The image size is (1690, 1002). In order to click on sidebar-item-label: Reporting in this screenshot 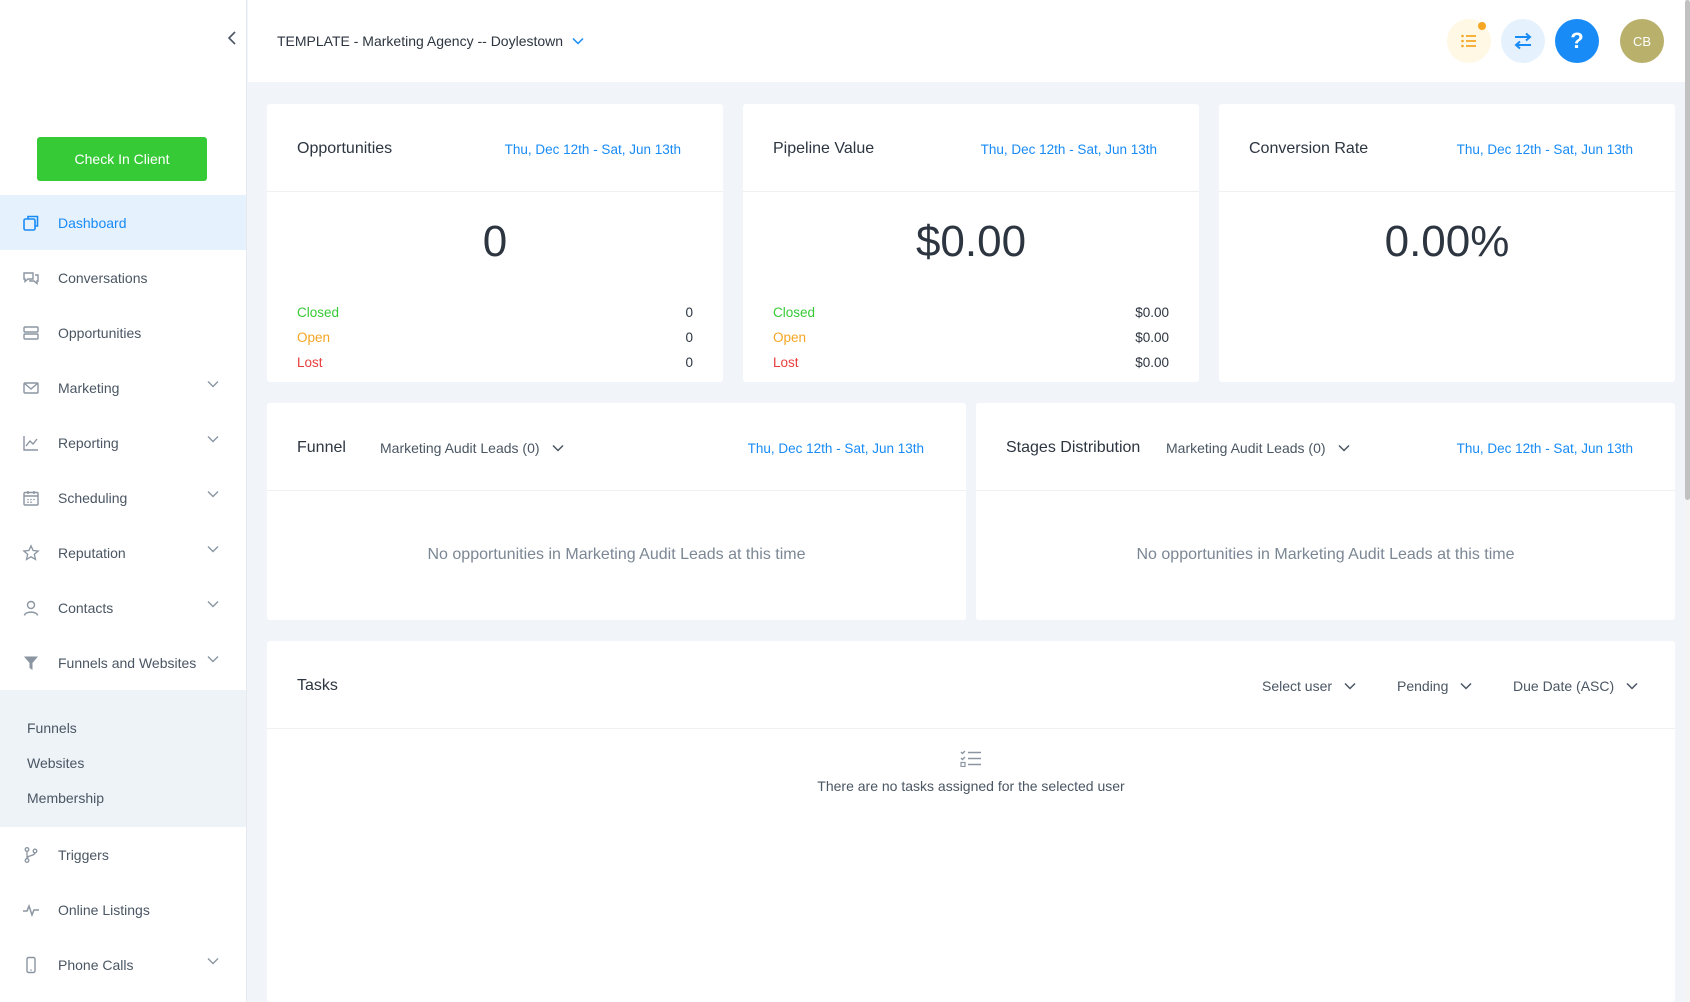, I will do `click(88, 442)`.